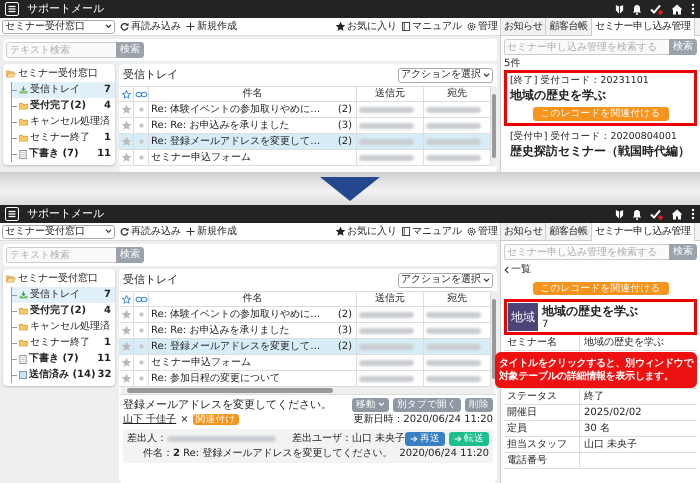 Image resolution: width=700 pixels, height=483 pixels. Describe the element at coordinates (63, 375) in the screenshot. I see `folder-item: 送信済み (14) 32` at that location.